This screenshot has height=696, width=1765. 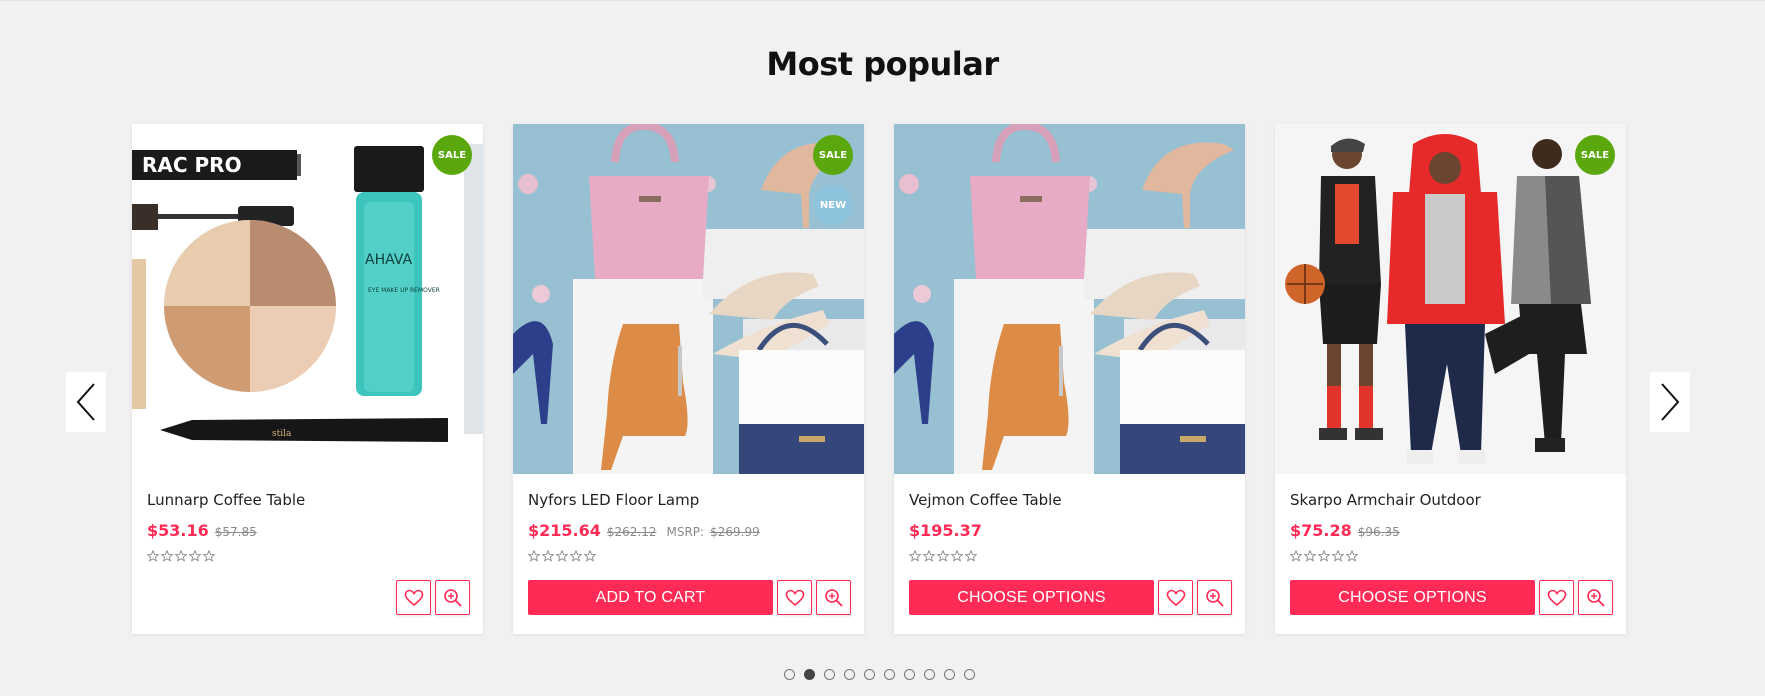 I want to click on price-row: $195.37, so click(x=945, y=530).